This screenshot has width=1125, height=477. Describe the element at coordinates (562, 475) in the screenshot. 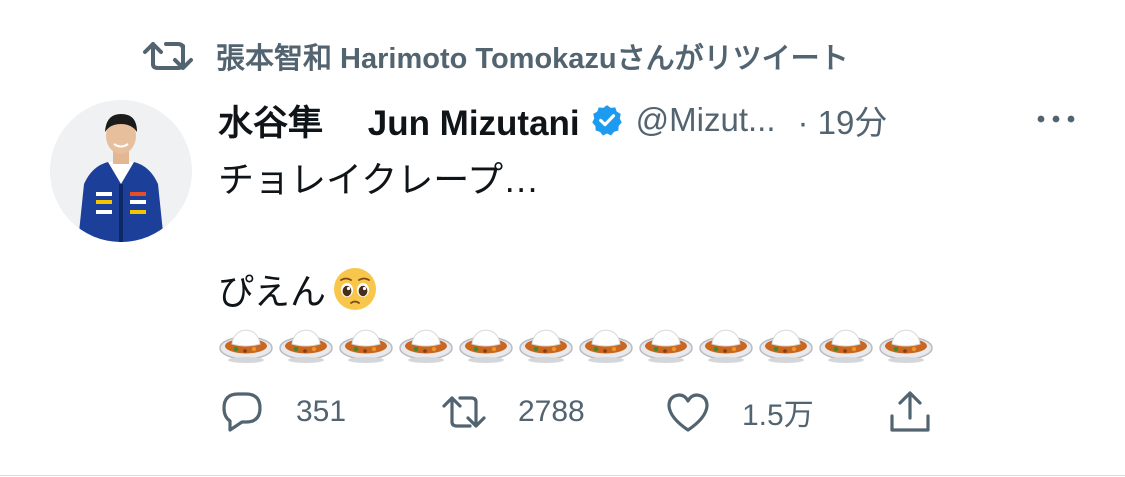

I see `divider` at that location.